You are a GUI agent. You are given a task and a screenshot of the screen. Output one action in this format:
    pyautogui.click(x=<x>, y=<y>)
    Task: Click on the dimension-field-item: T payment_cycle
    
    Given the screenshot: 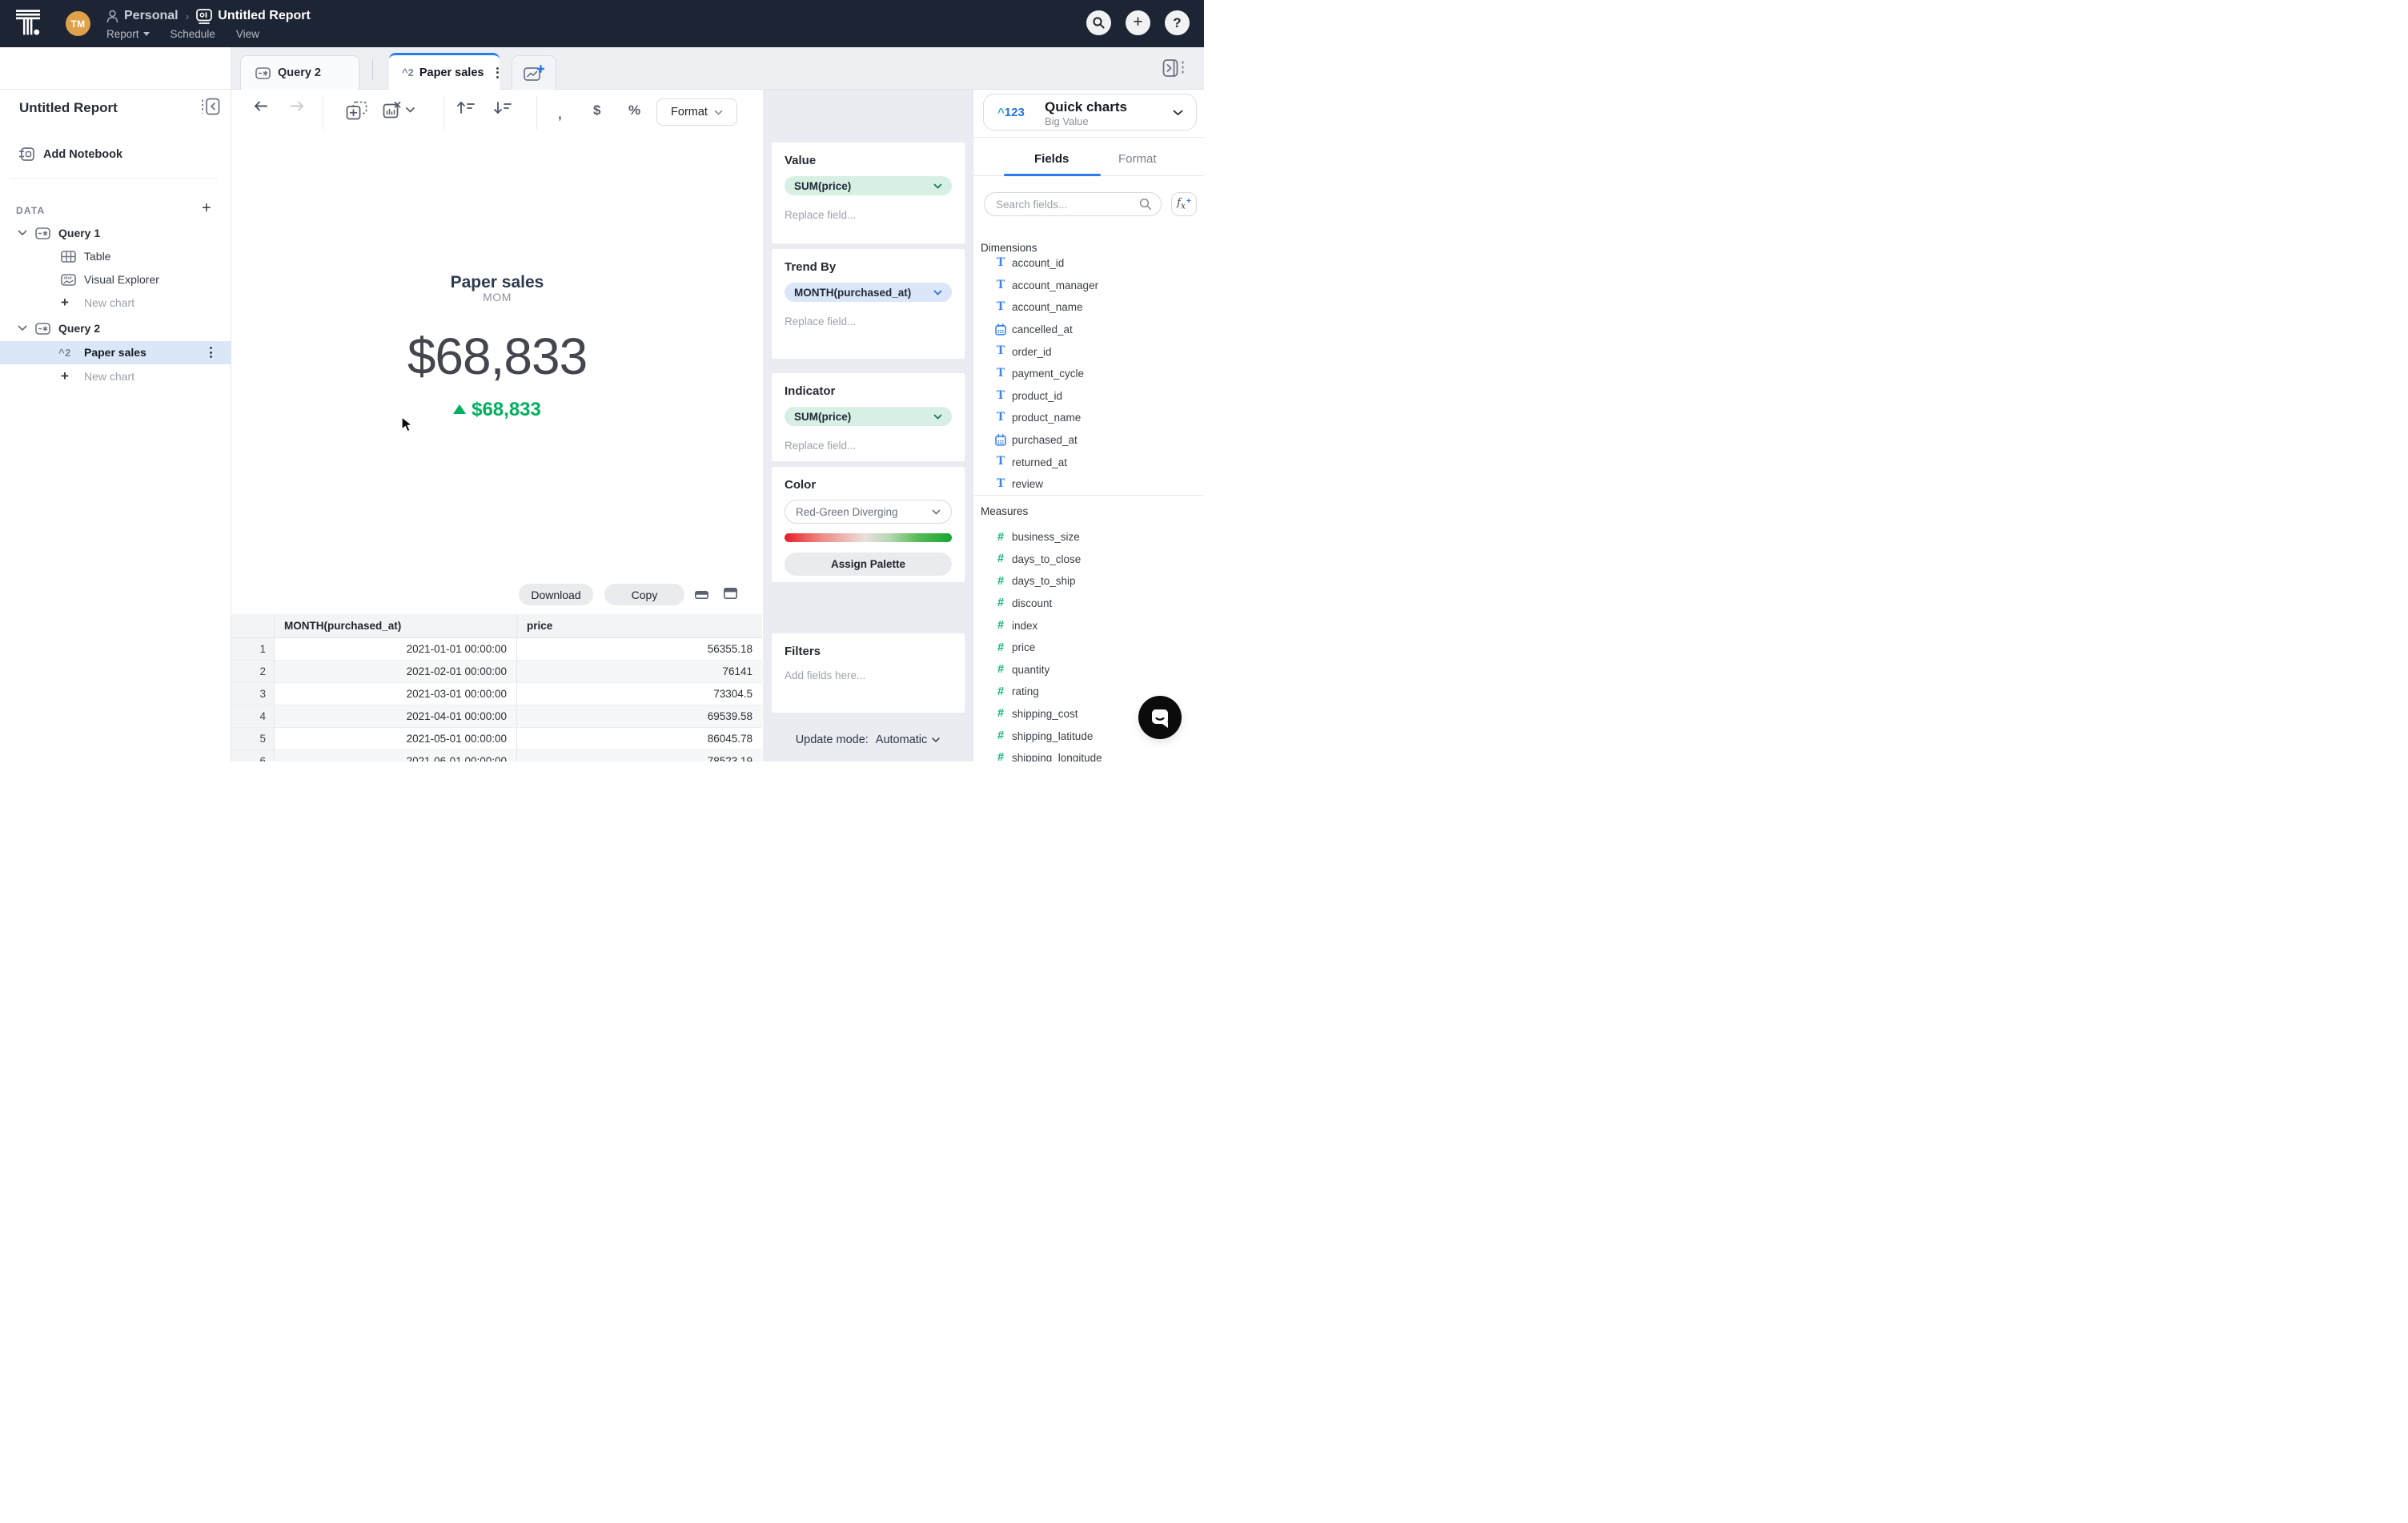 What is the action you would take?
    pyautogui.click(x=1088, y=374)
    